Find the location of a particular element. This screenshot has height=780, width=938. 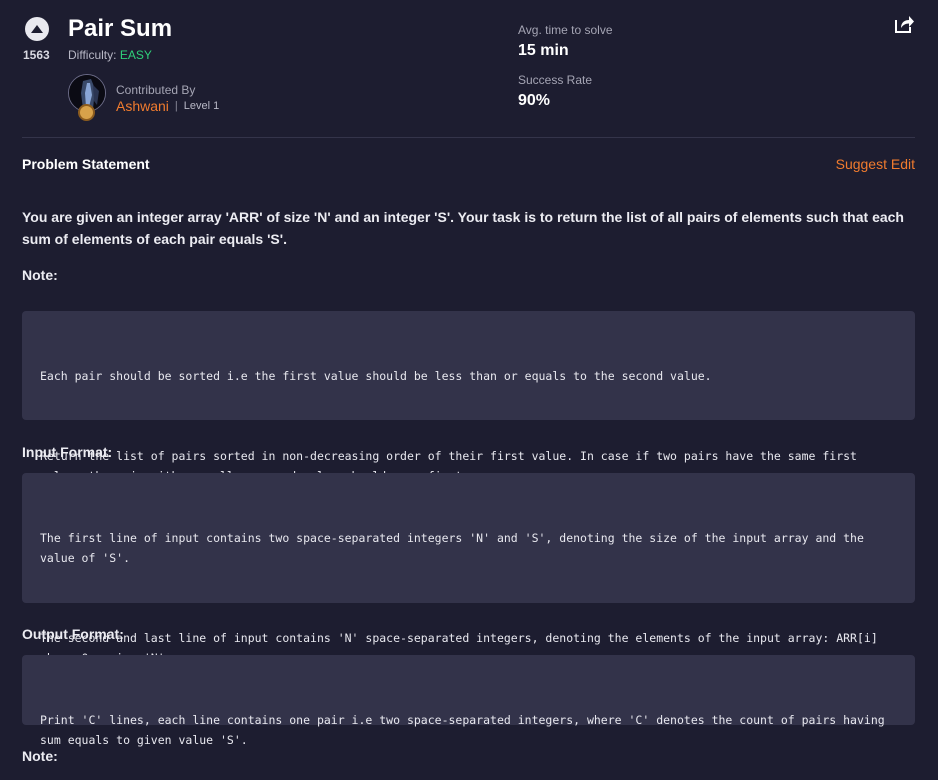

difficulty: Difficulty: EASY is located at coordinates (110, 55).